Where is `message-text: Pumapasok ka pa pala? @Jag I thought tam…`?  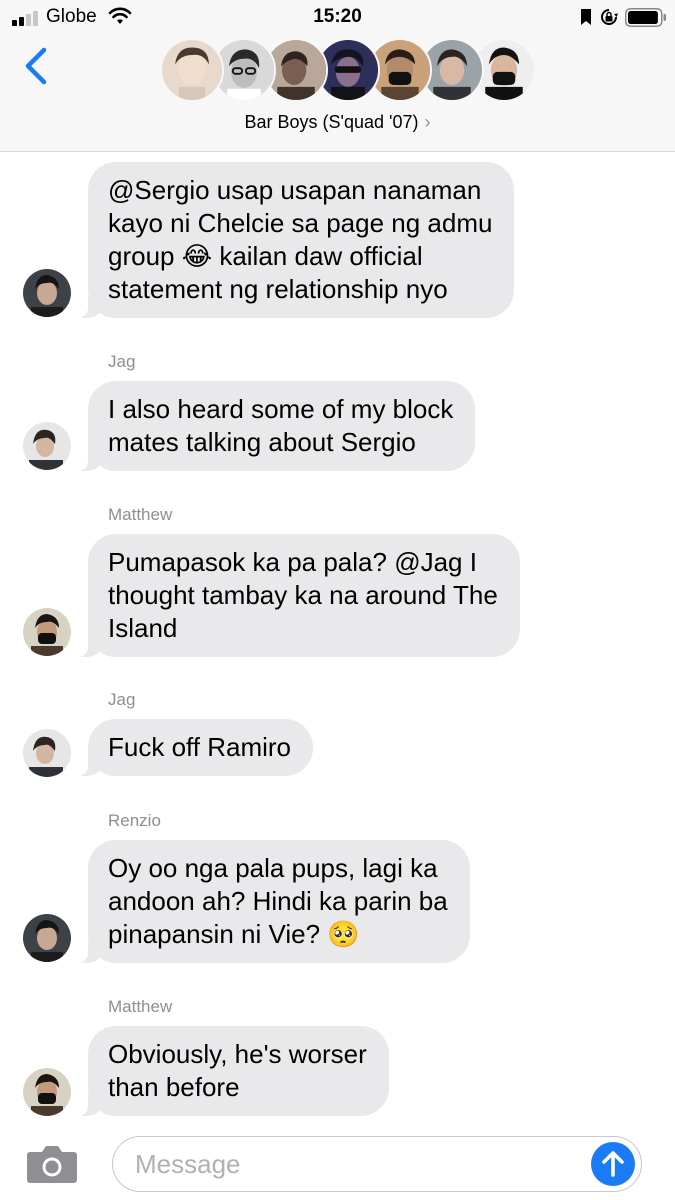
message-text: Pumapasok ka pa pala? @Jag I thought tam… is located at coordinates (303, 595).